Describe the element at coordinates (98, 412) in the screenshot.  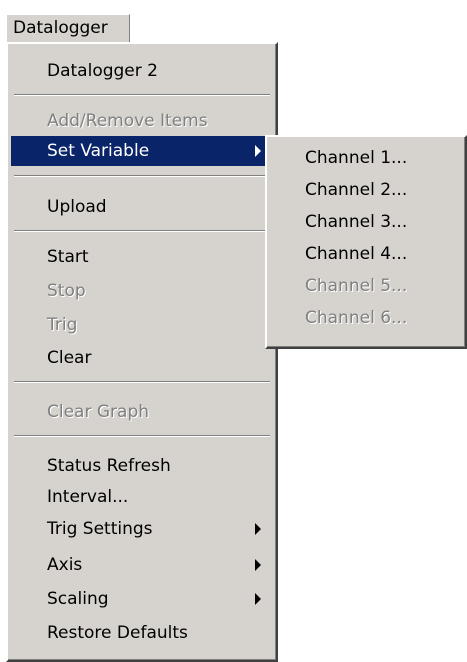
I see `menu-item-clear-graph: Clear Graph` at that location.